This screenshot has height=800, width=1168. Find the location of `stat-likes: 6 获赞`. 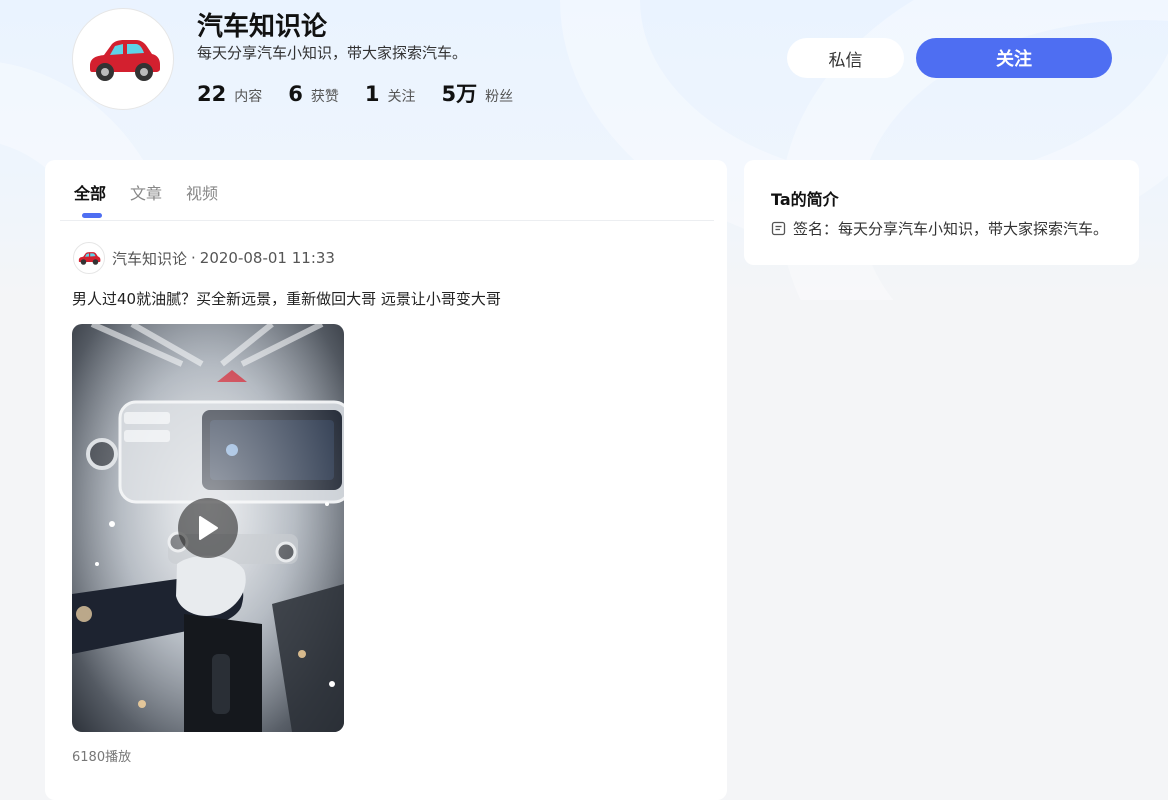

stat-likes: 6 获赞 is located at coordinates (313, 94).